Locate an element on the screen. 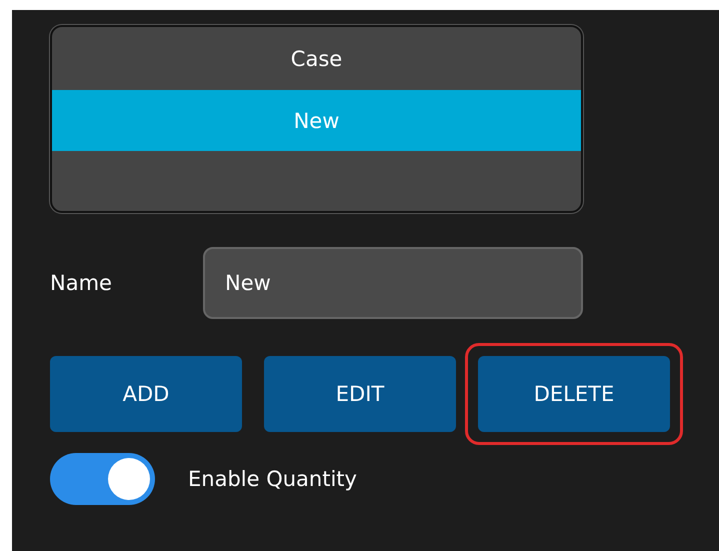 This screenshot has height=551, width=719. toggle-switch is located at coordinates (102, 479).